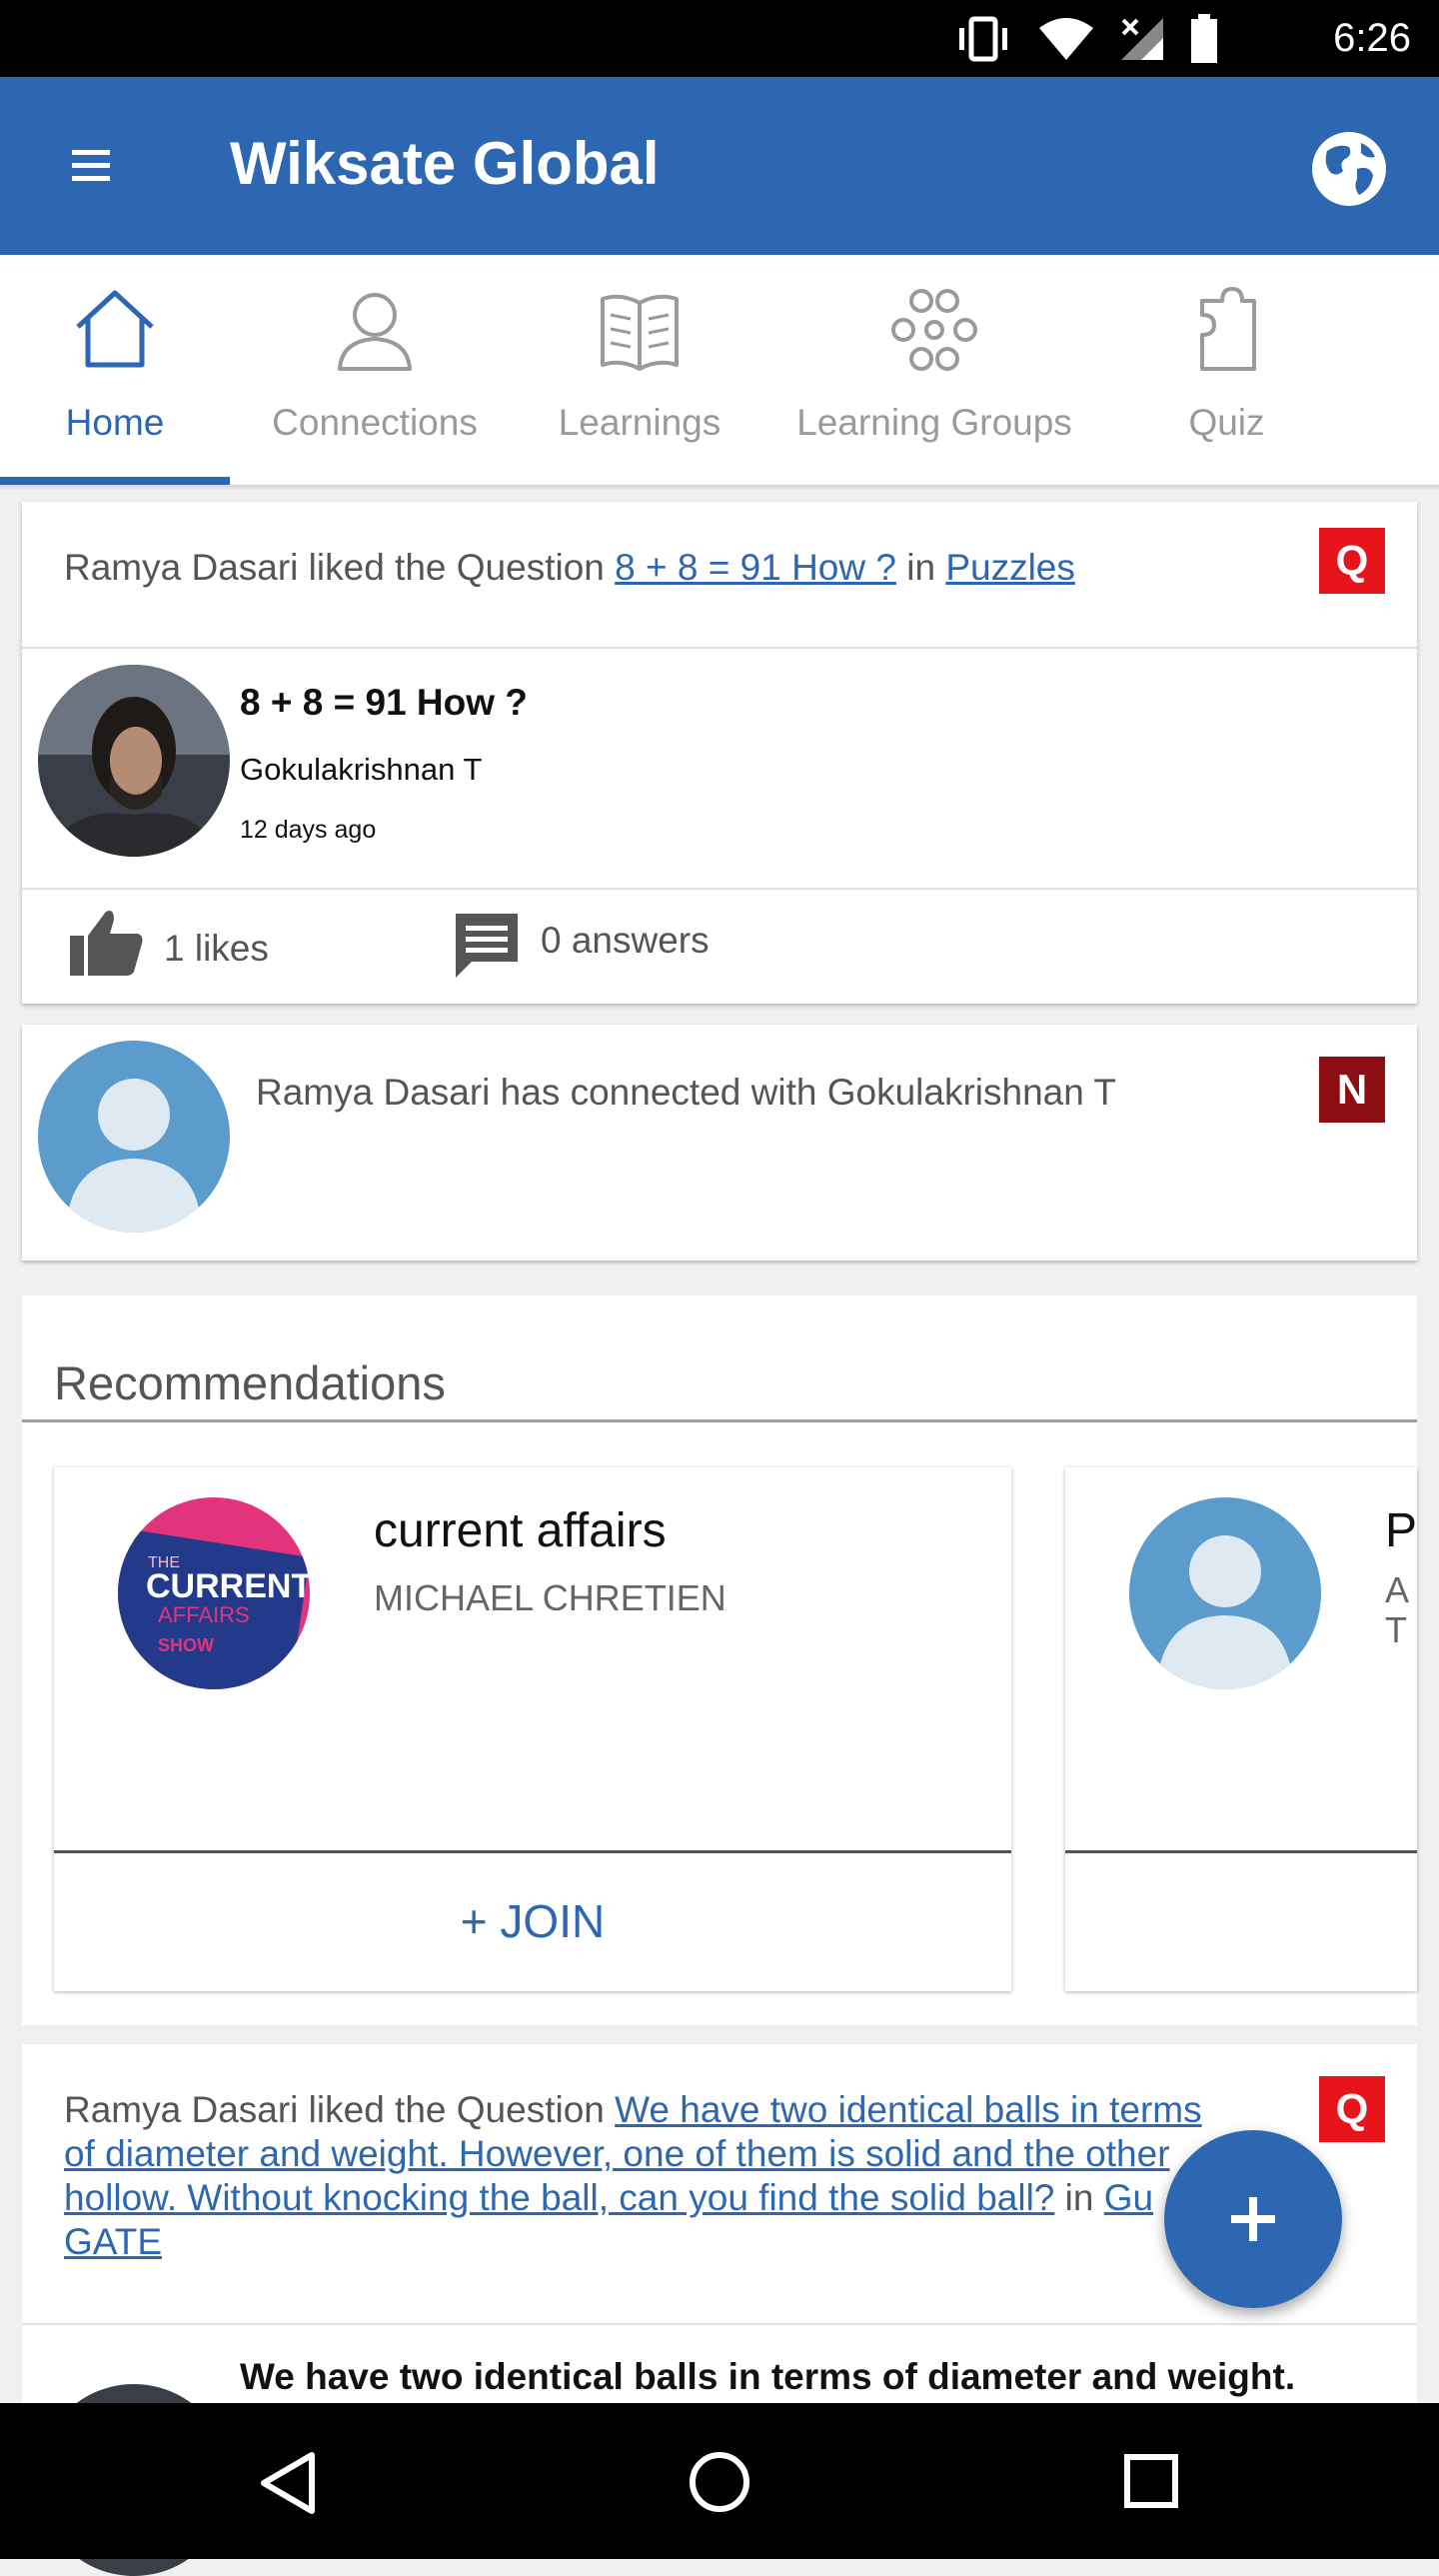 This screenshot has width=1439, height=2576. I want to click on globe-icon, so click(1349, 169).